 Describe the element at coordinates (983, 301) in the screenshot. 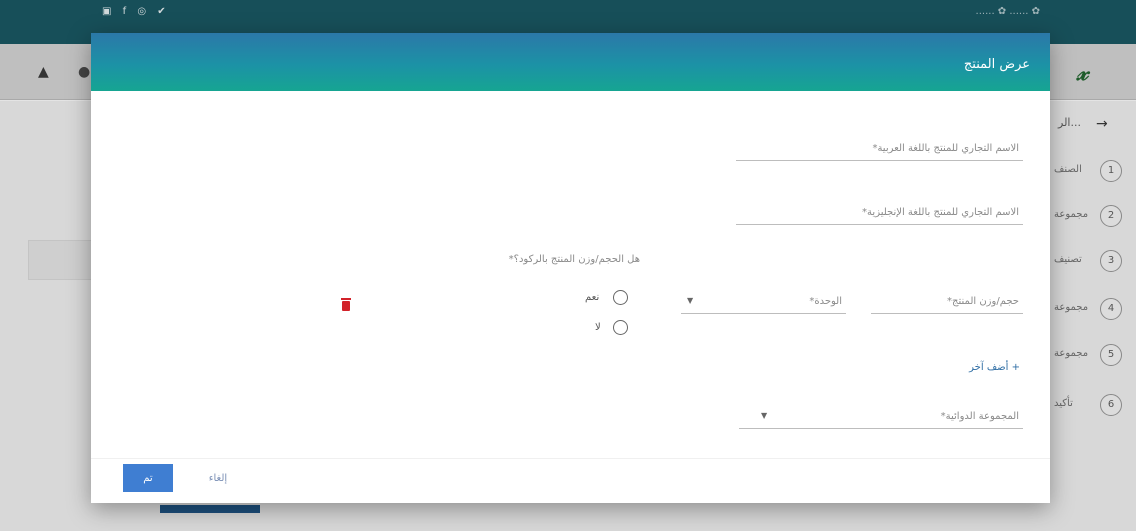

I see `size-placeholder: حجم/وزن المنتج*` at that location.